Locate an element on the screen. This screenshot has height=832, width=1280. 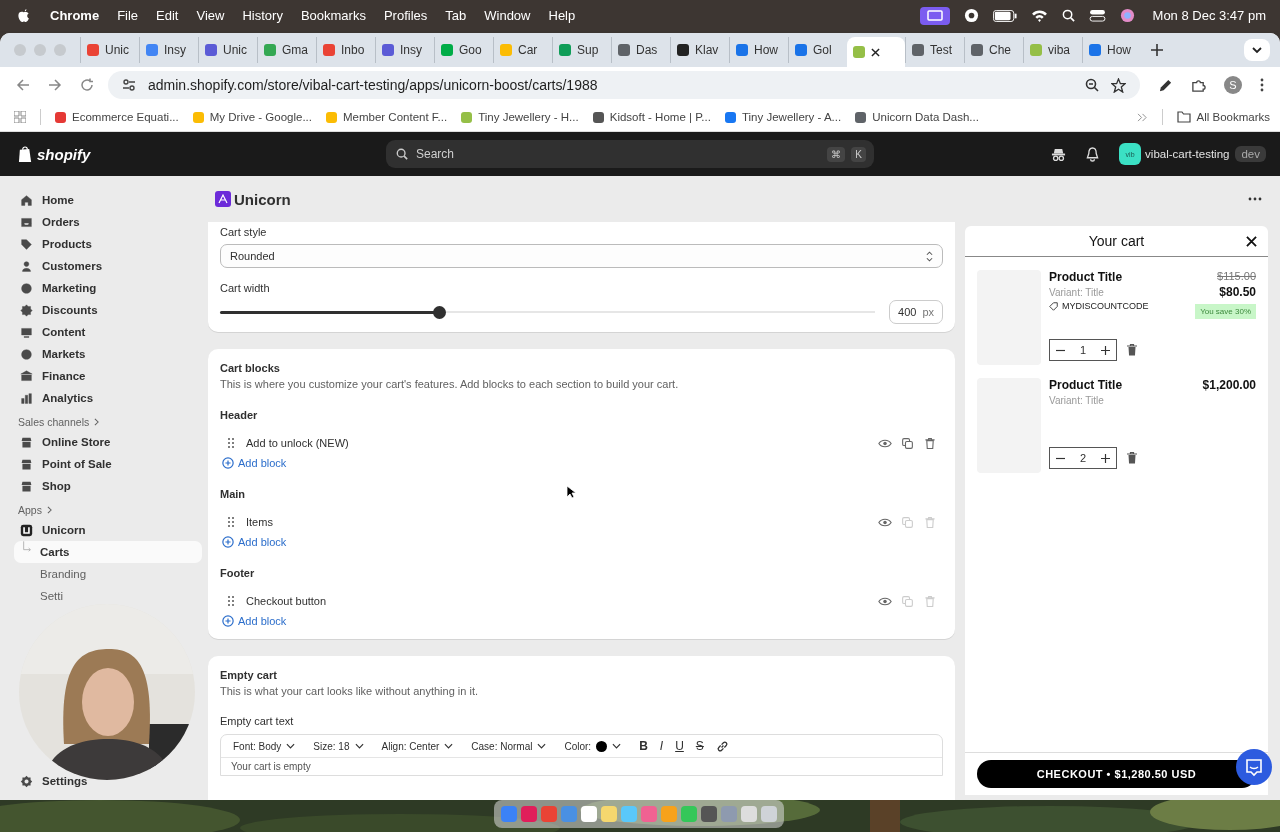
menu-item: File is located at coordinates (128, 15).